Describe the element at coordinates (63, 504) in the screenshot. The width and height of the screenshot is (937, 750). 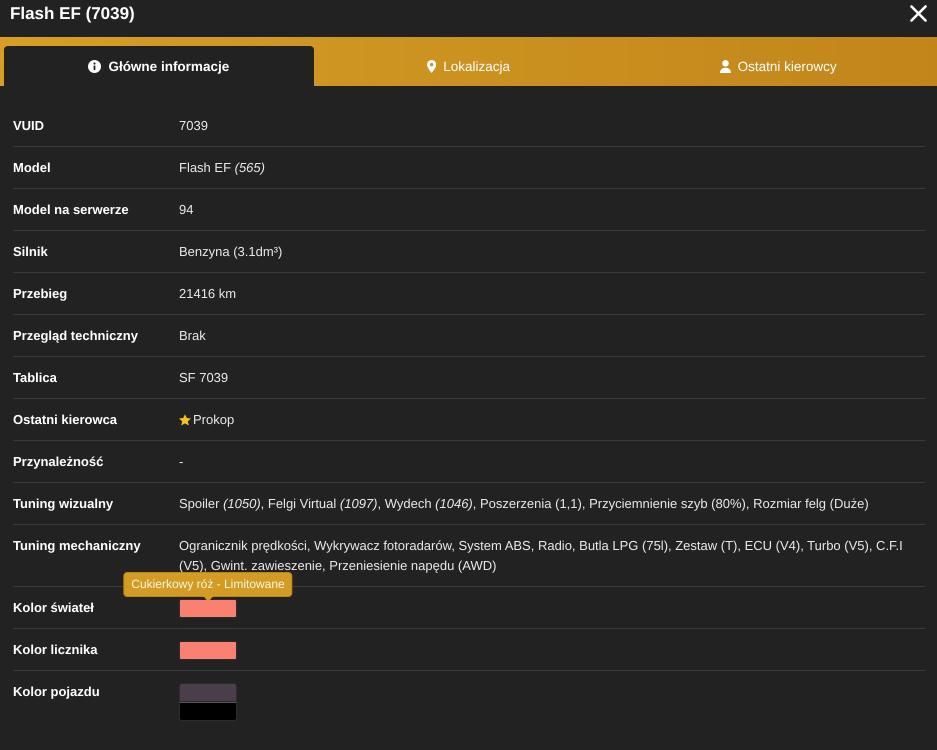
I see `field-label: Tuning wizualny` at that location.